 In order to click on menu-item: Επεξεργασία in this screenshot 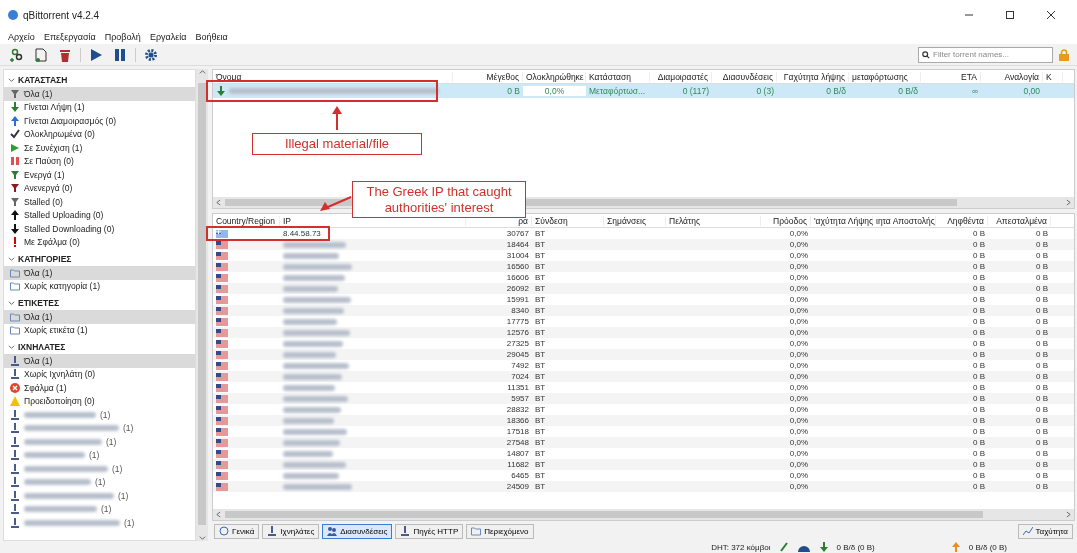, I will do `click(69, 37)`.